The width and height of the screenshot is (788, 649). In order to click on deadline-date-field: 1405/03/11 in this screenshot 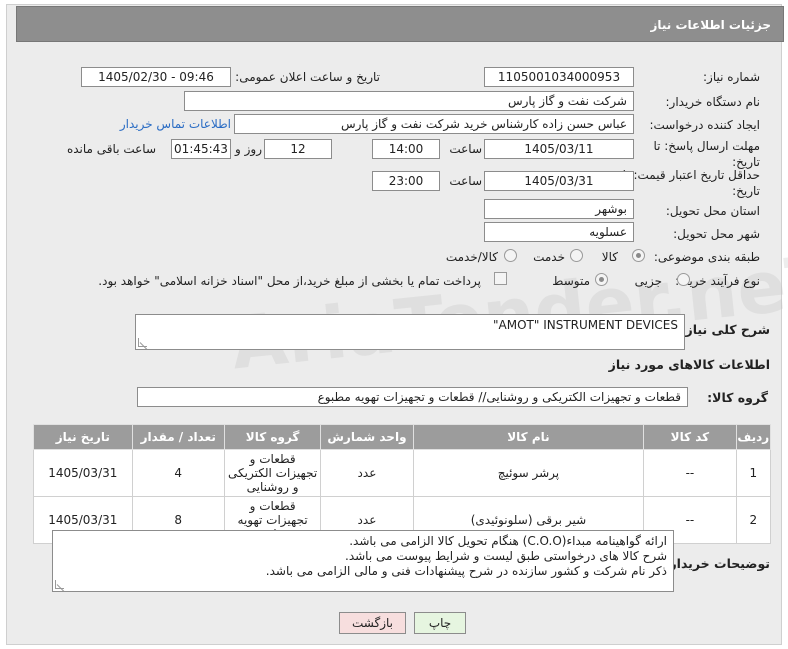, I will do `click(559, 149)`.